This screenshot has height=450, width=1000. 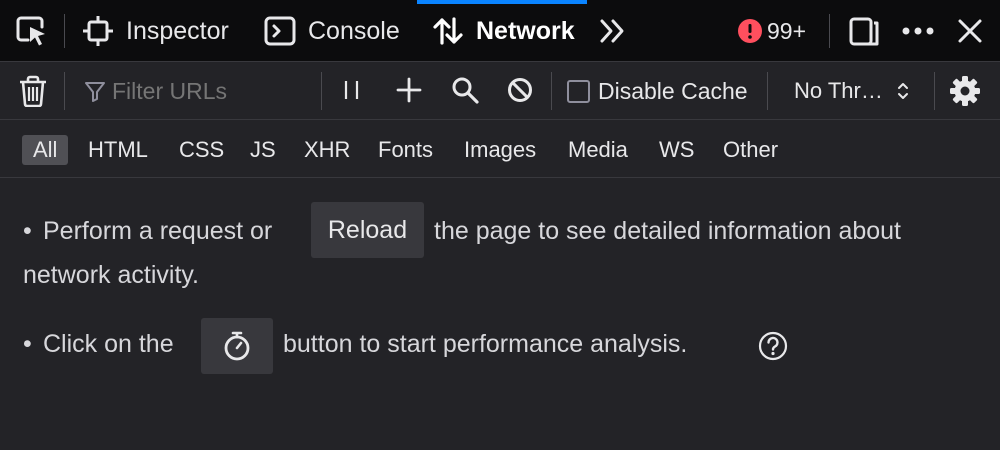 I want to click on network-settings-button, so click(x=965, y=93).